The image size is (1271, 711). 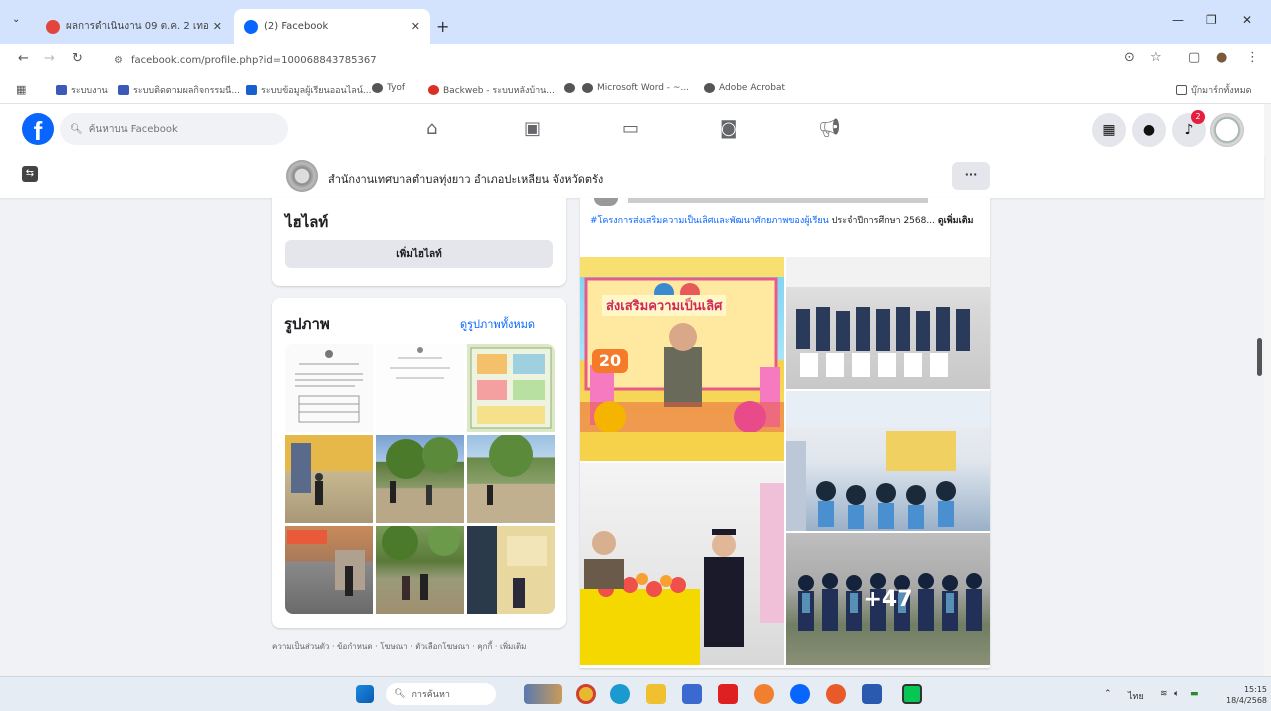 I want to click on more-photos-count: +47, so click(x=888, y=599).